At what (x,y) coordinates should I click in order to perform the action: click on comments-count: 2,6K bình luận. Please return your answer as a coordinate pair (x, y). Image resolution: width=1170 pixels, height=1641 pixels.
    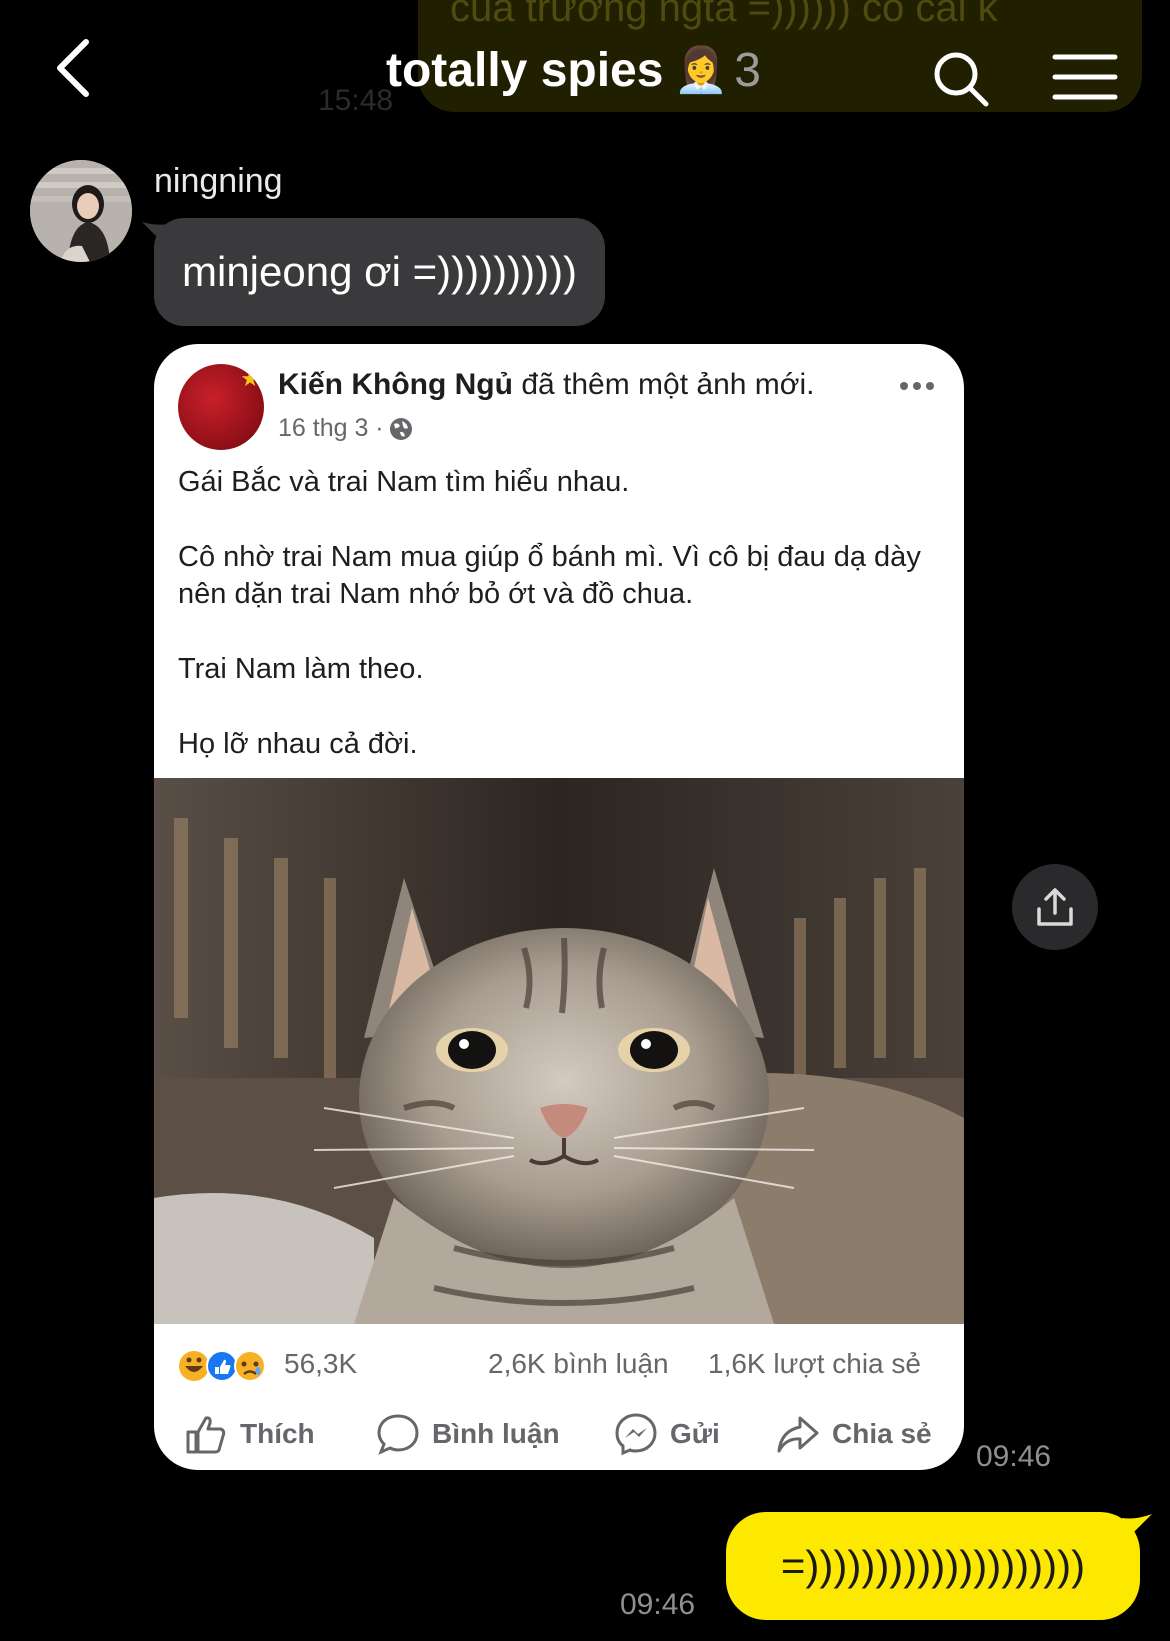
    Looking at the image, I should click on (578, 1364).